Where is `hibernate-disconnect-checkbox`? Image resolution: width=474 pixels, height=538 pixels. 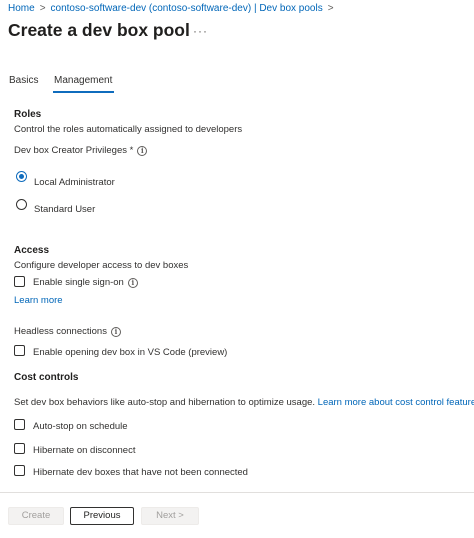
hibernate-disconnect-checkbox is located at coordinates (19, 448).